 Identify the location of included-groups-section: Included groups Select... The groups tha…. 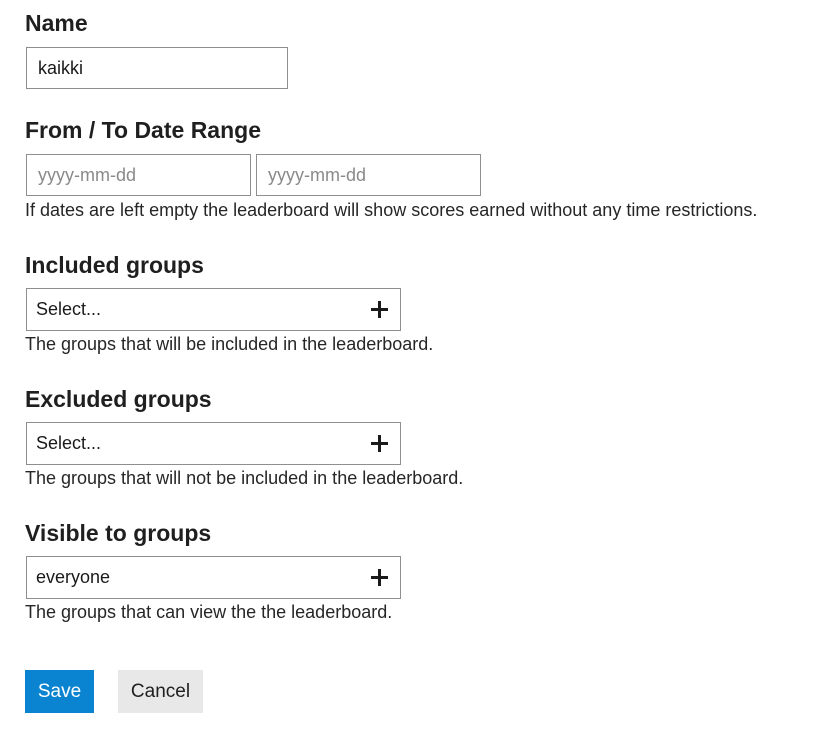
(420, 303).